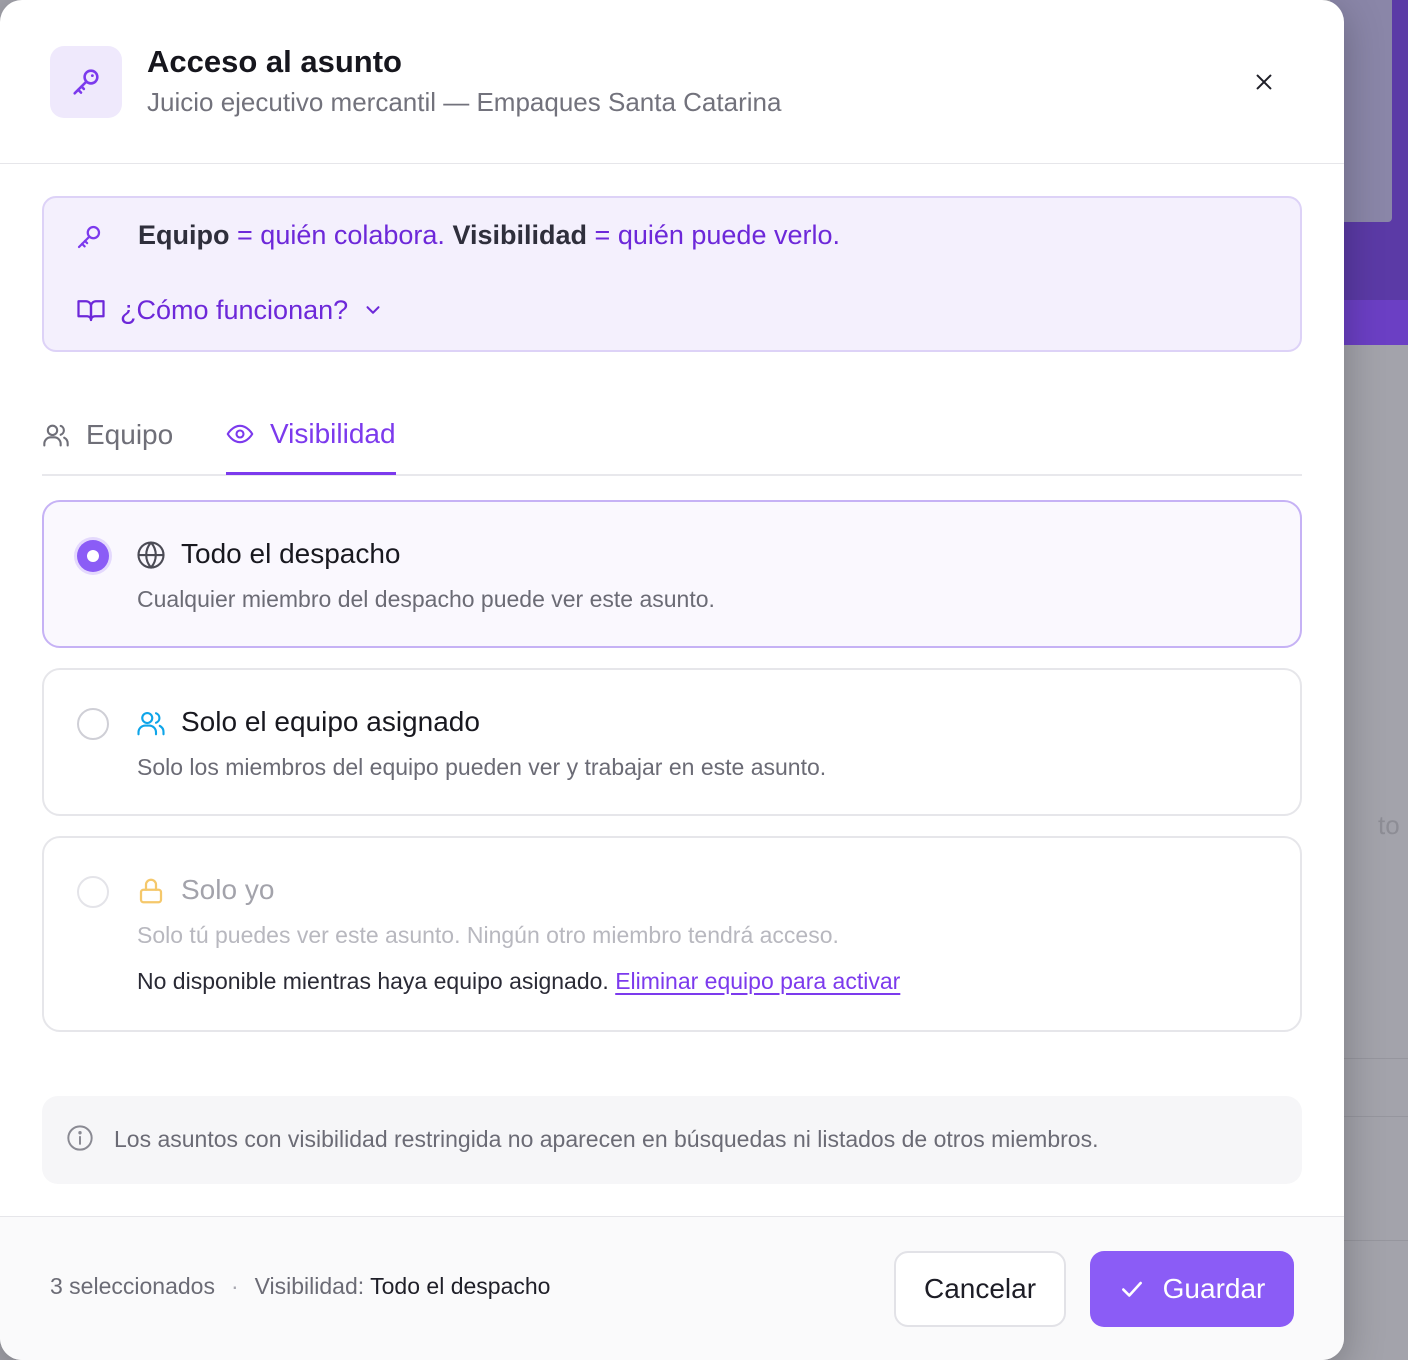 This screenshot has height=1360, width=1408. I want to click on remove-team-link: Eliminar equipo para activar, so click(757, 981).